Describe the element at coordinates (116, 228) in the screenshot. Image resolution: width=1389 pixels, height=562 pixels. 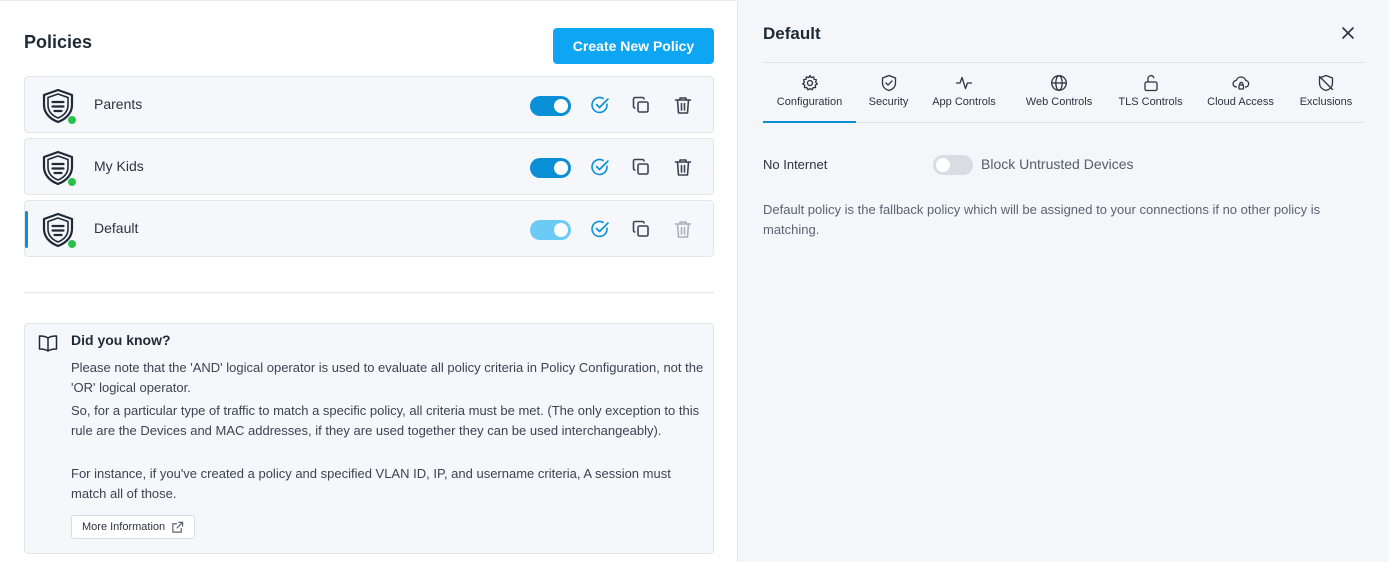
I see `policy-name: Default` at that location.